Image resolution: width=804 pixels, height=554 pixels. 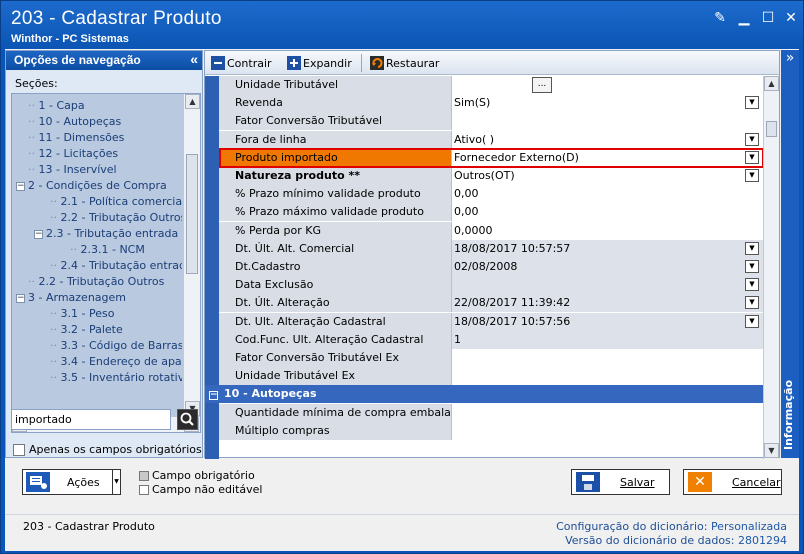 I want to click on tree-item: −2 - Condições de Compra, so click(x=91, y=186).